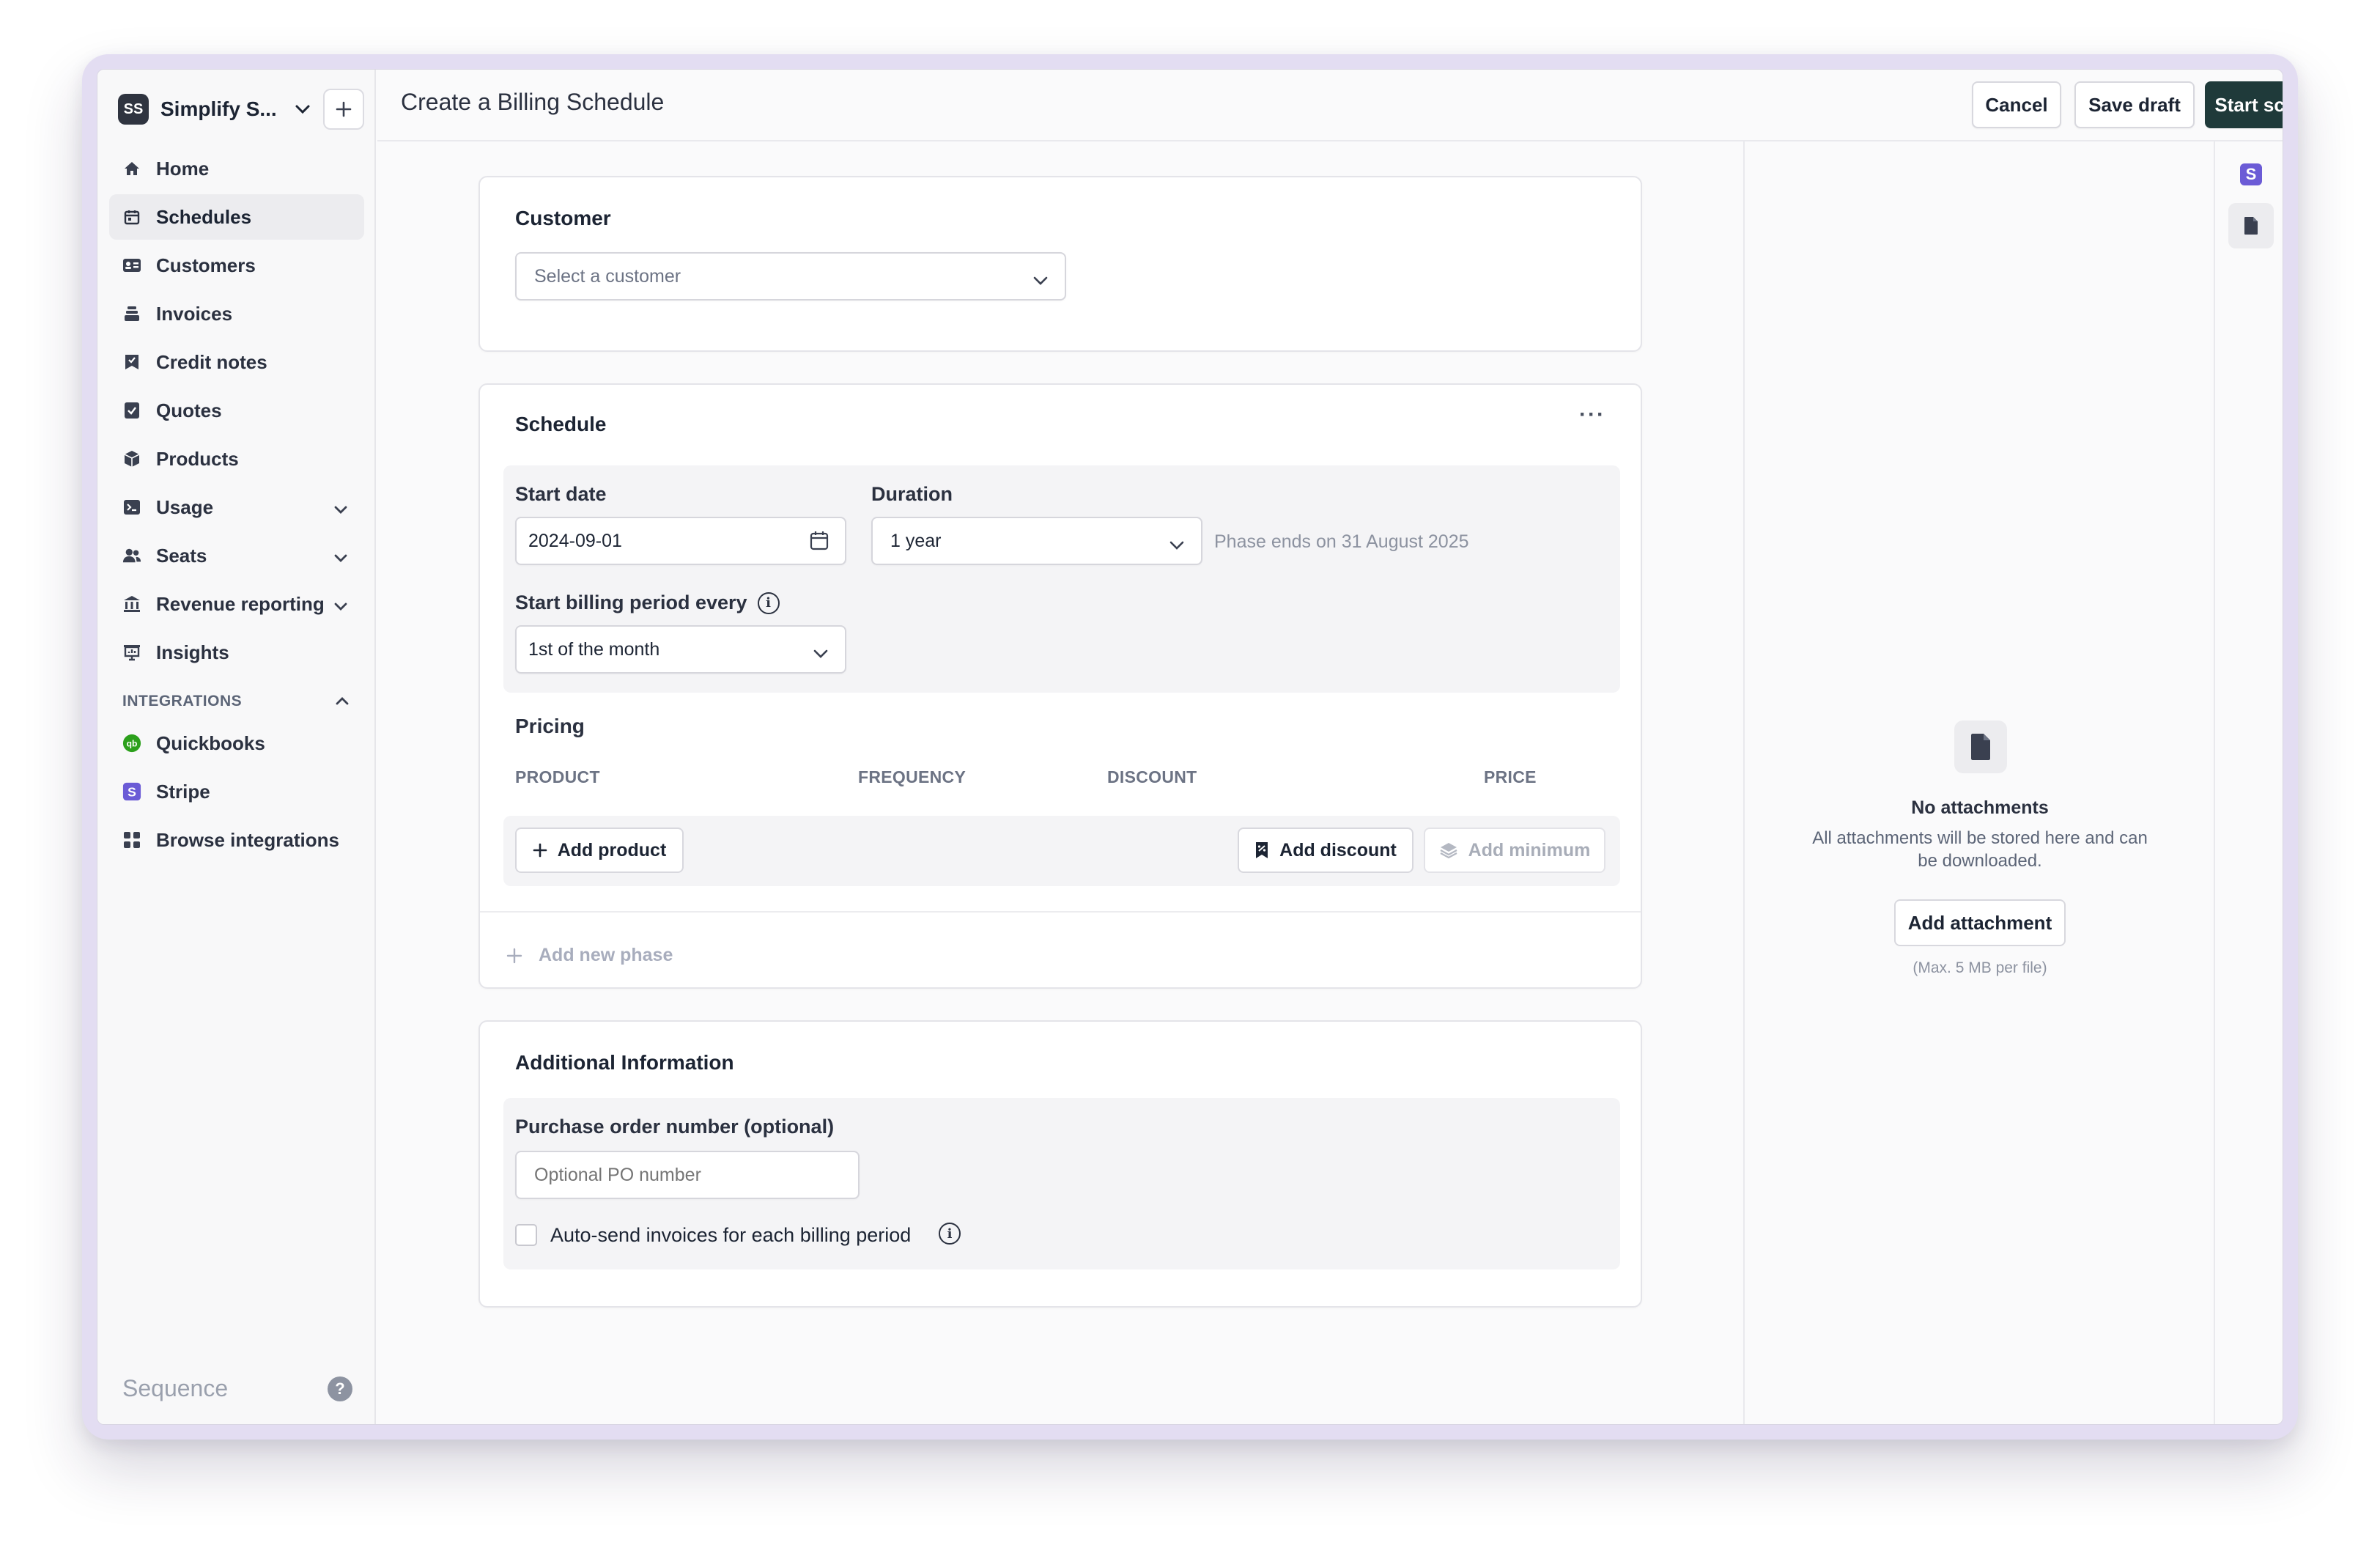 Image resolution: width=2380 pixels, height=1548 pixels. I want to click on org-avatar: SS, so click(133, 109).